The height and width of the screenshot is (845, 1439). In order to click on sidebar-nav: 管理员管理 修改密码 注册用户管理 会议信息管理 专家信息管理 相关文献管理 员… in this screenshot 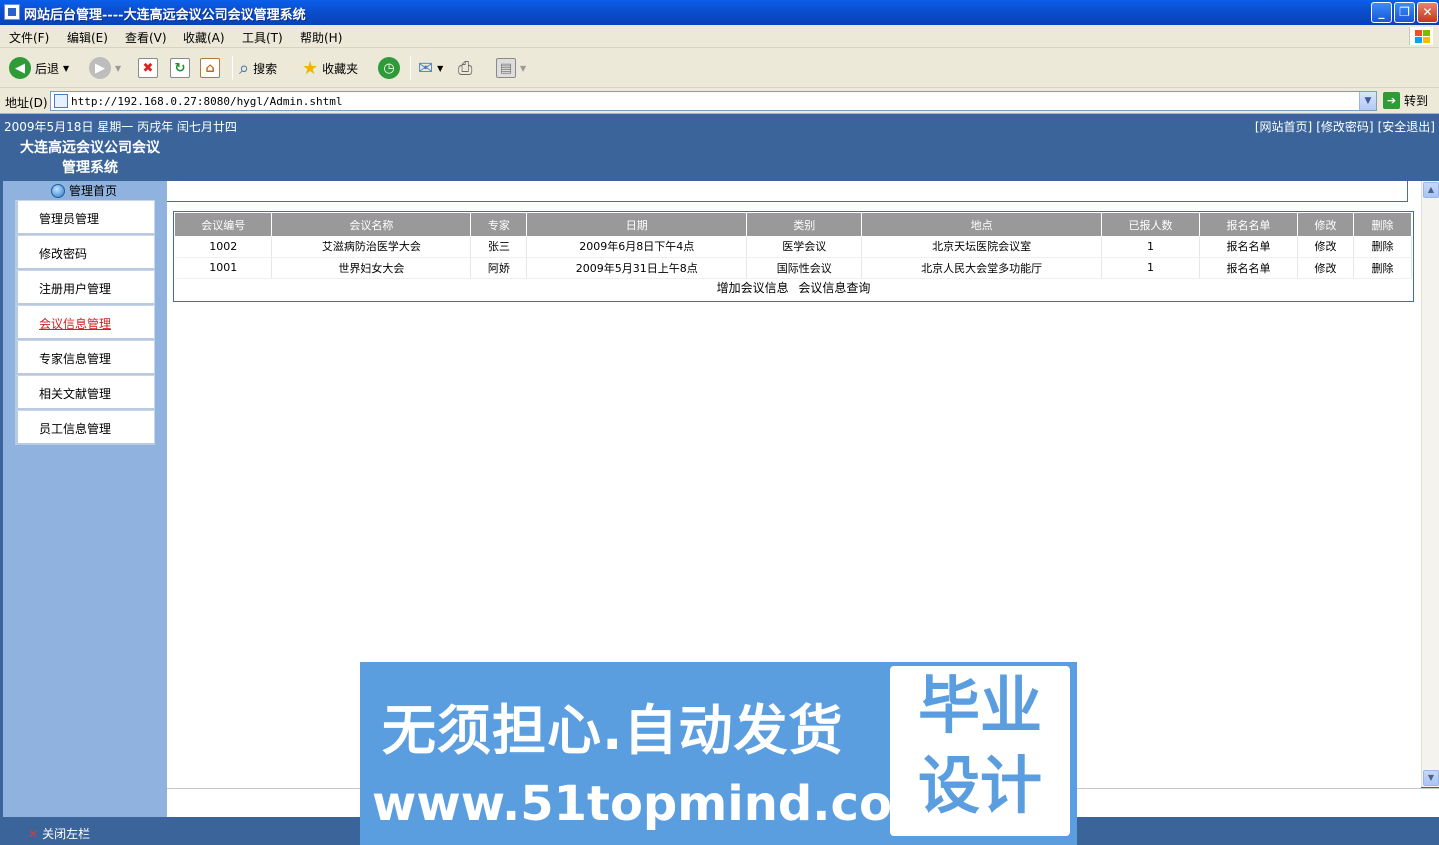, I will do `click(85, 322)`.